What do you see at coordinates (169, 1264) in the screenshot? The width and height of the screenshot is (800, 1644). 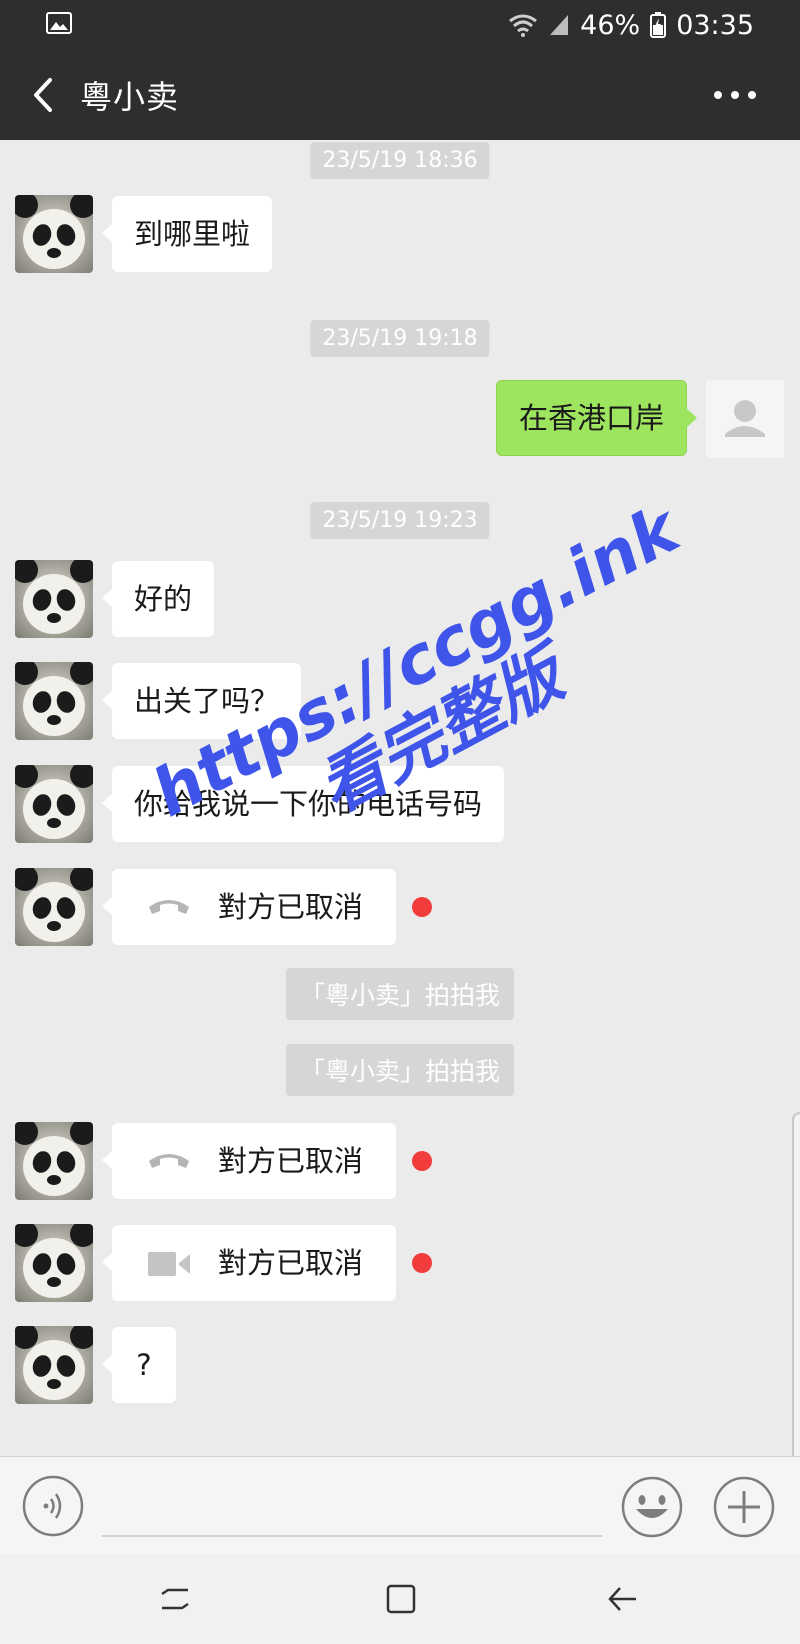 I see `video-camera-icon` at bounding box center [169, 1264].